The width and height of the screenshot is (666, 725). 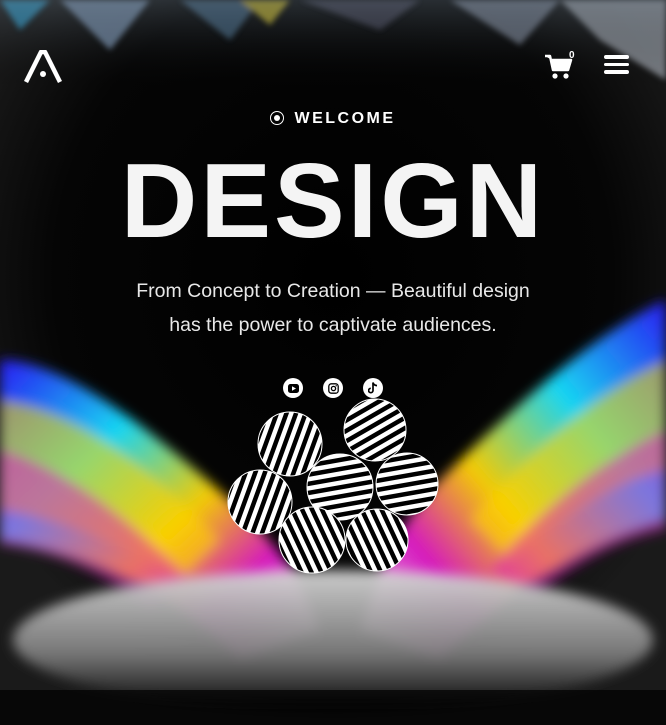 I want to click on radio-dot-icon, so click(x=277, y=118).